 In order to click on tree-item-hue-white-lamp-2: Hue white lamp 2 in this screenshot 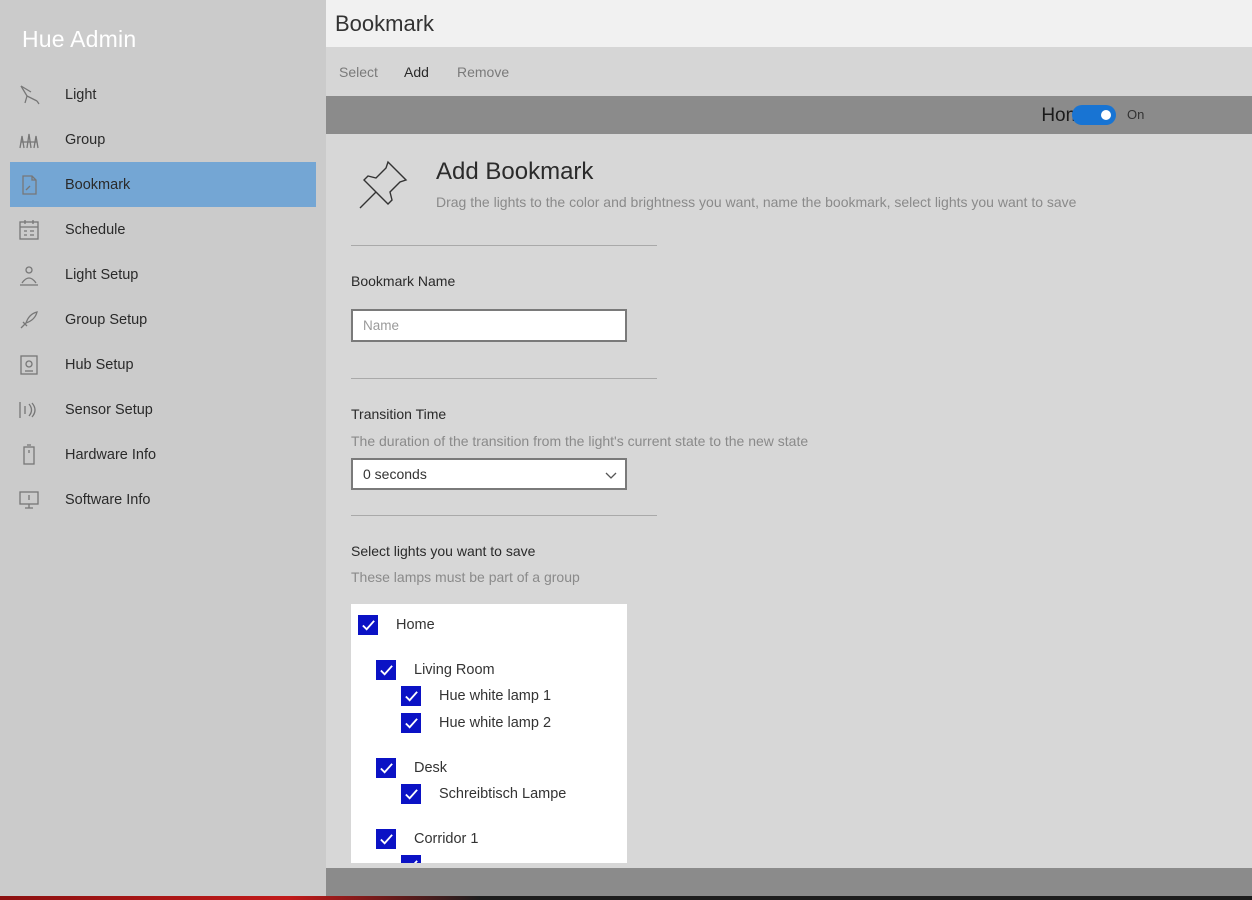, I will do `click(476, 723)`.